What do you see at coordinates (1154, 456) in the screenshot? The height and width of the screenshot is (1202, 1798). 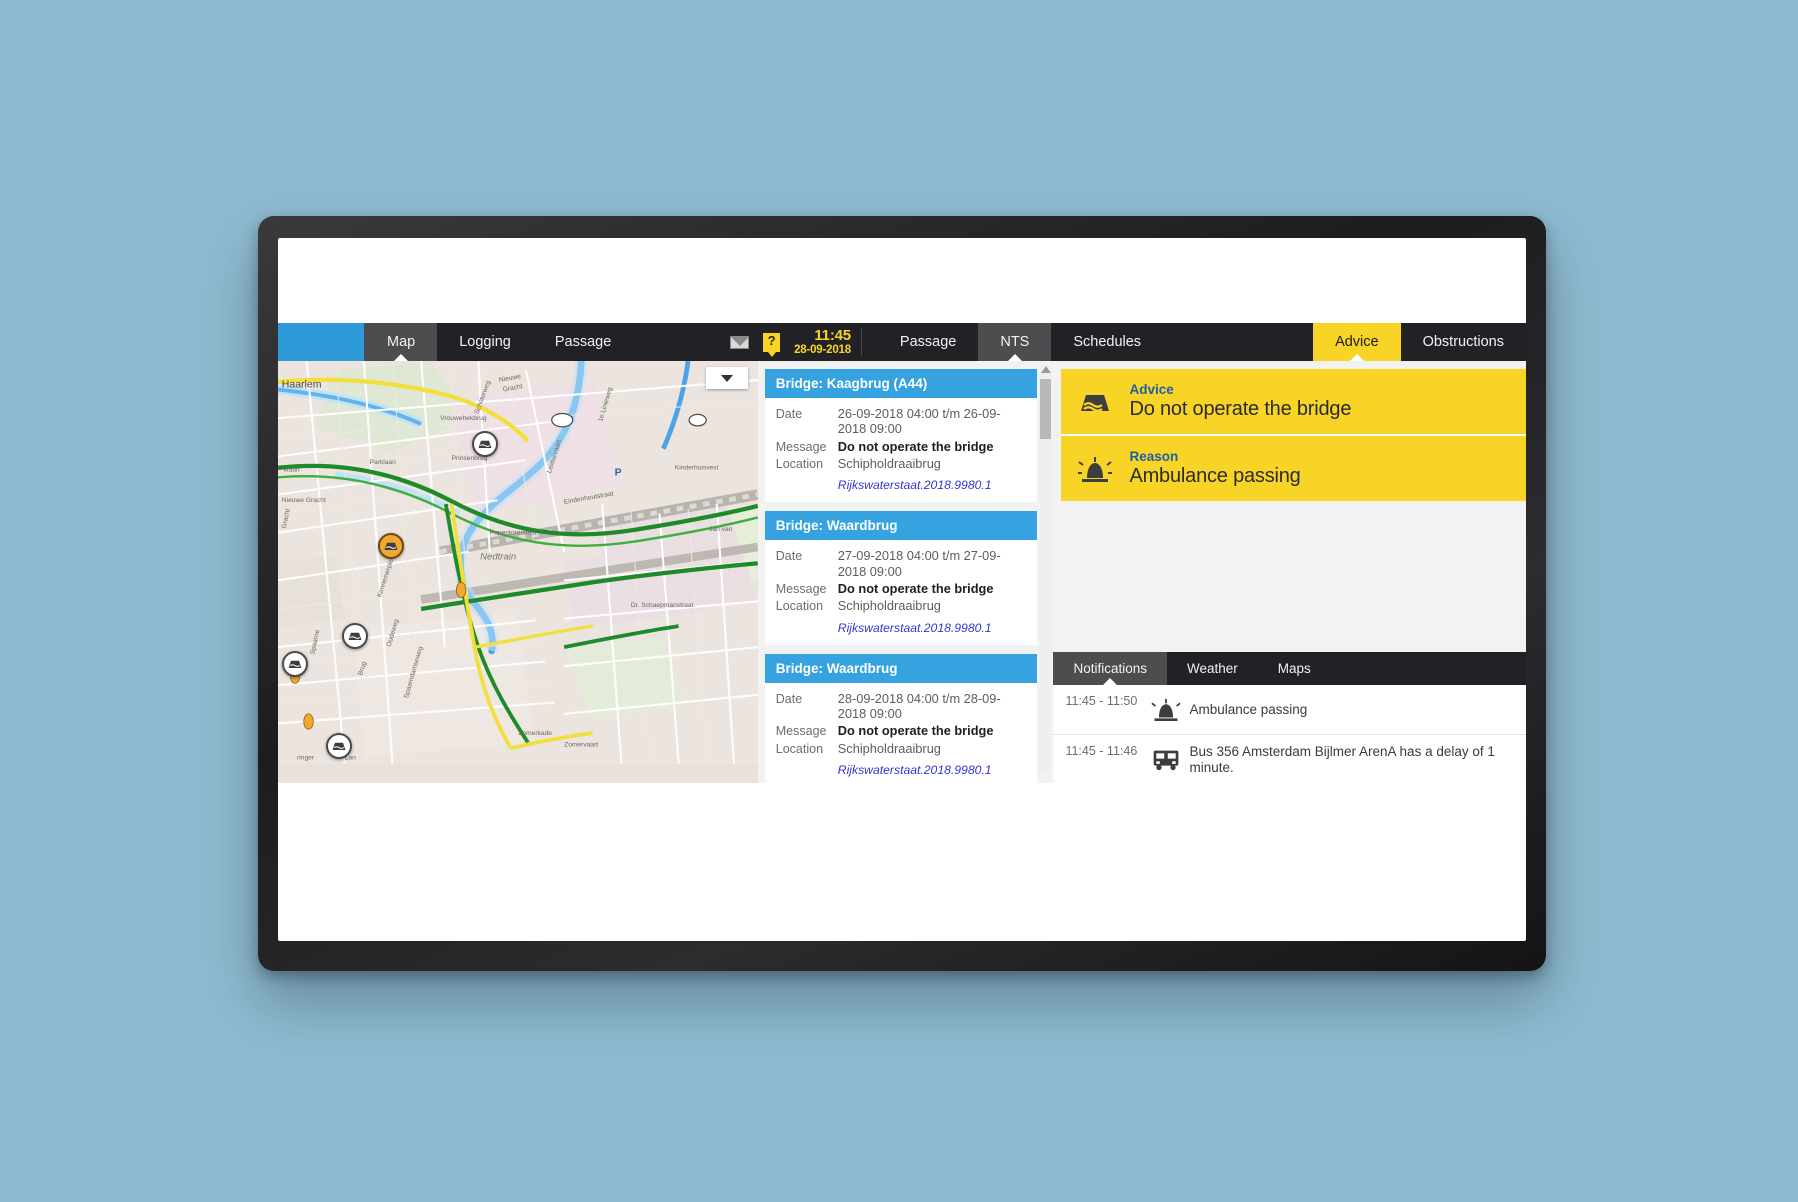 I see `reason-label: Reason` at bounding box center [1154, 456].